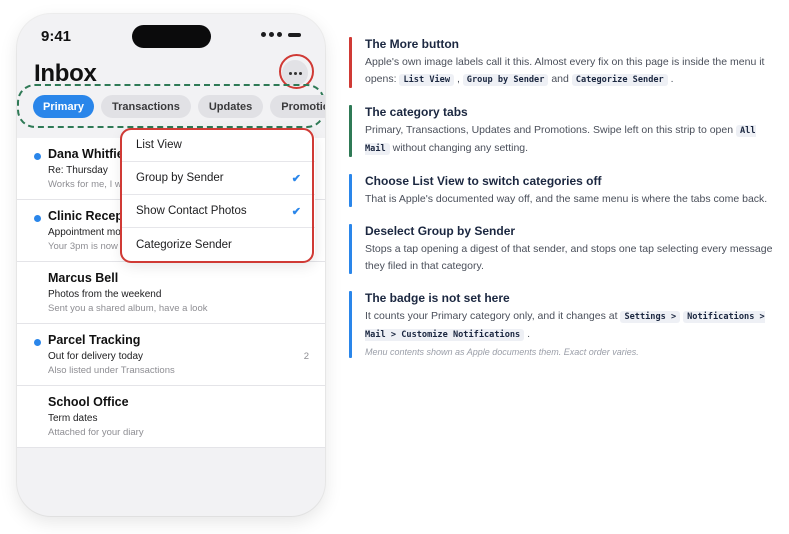  Describe the element at coordinates (440, 231) in the screenshot. I see `note-title: Deselect Group by Sender` at that location.